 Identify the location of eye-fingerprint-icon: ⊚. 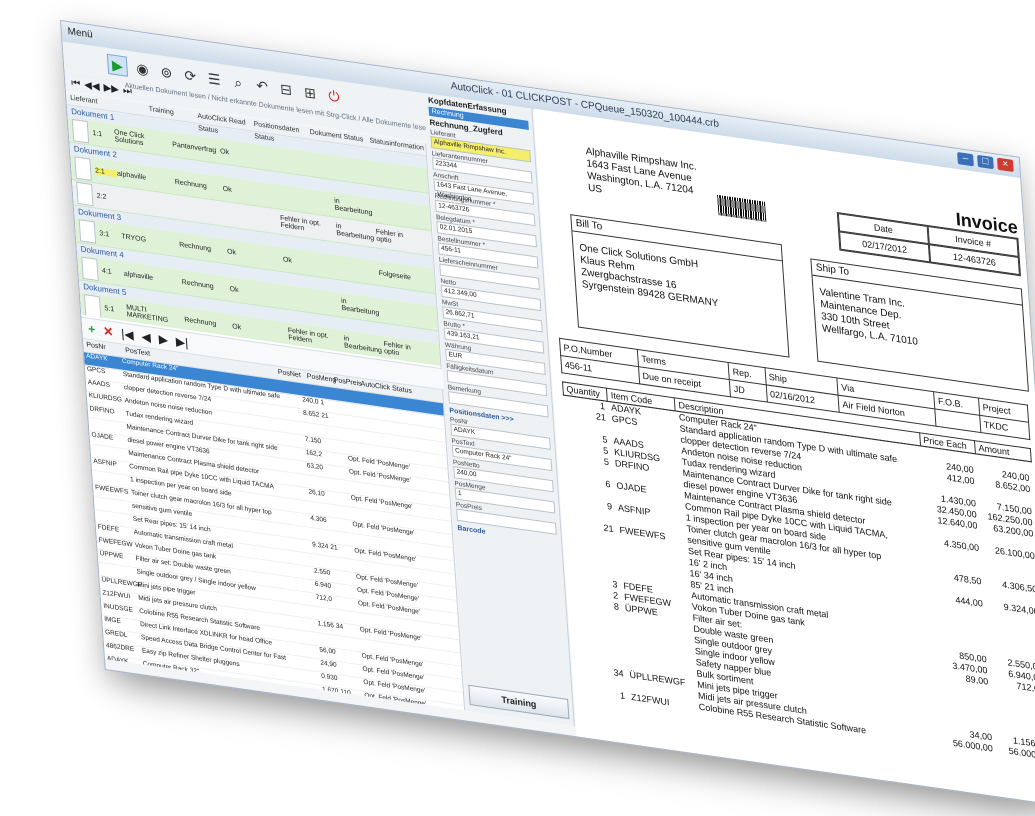
(166, 72).